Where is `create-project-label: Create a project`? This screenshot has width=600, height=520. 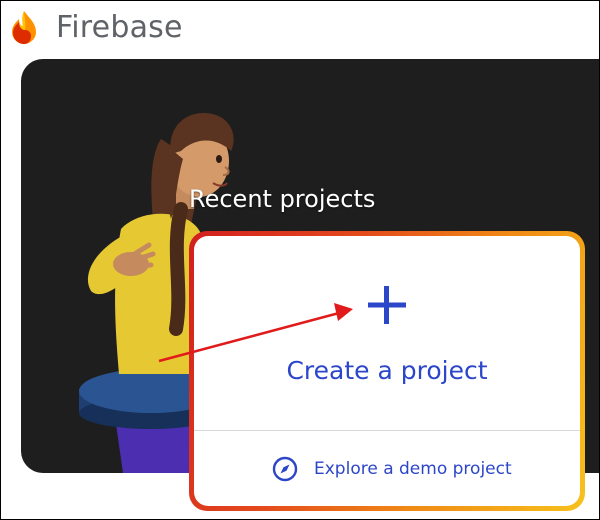 create-project-label: Create a project is located at coordinates (387, 370).